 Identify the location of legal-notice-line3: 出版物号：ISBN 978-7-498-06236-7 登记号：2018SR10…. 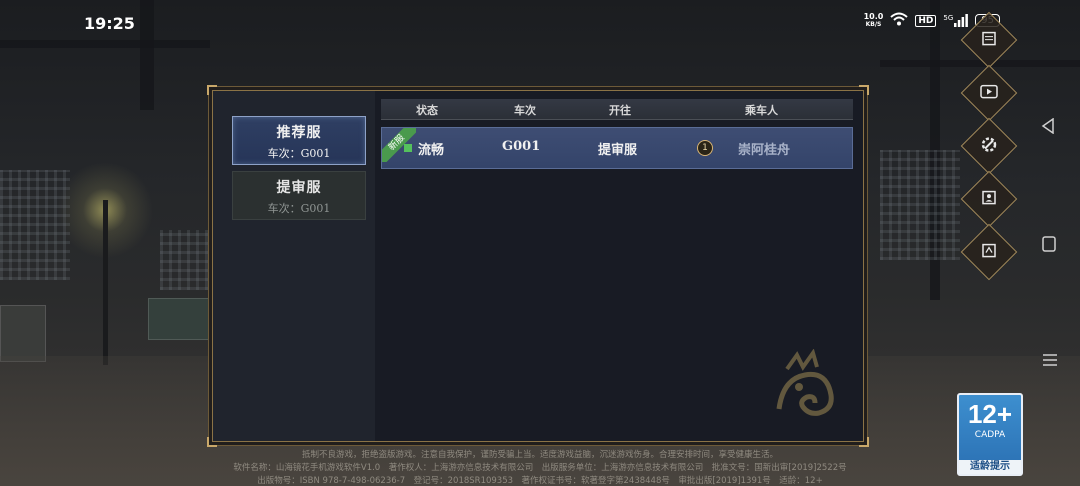
(540, 481).